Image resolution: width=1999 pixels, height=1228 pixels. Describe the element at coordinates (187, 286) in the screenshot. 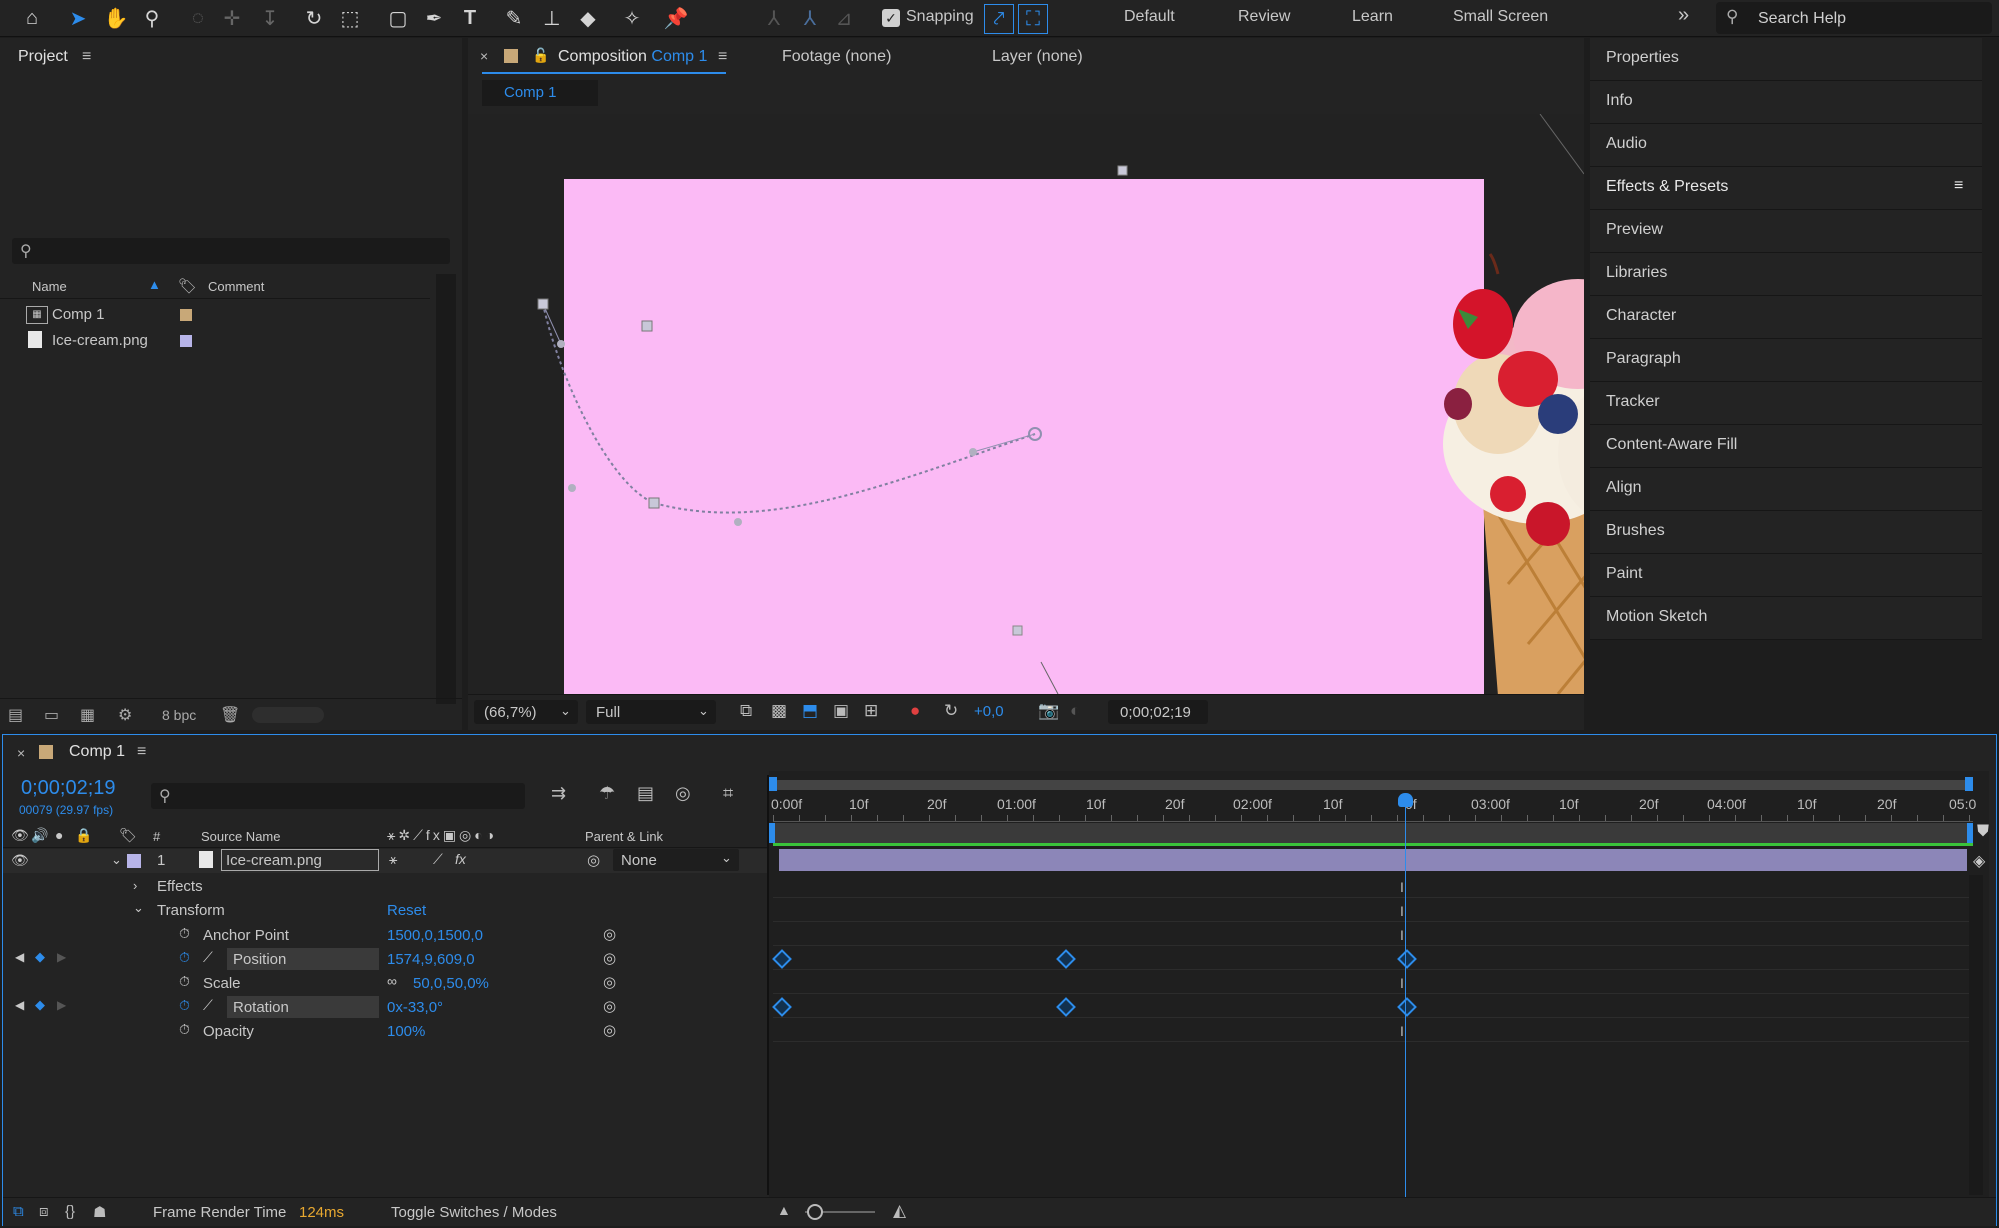

I see `label-tag-icon: 🏷` at that location.